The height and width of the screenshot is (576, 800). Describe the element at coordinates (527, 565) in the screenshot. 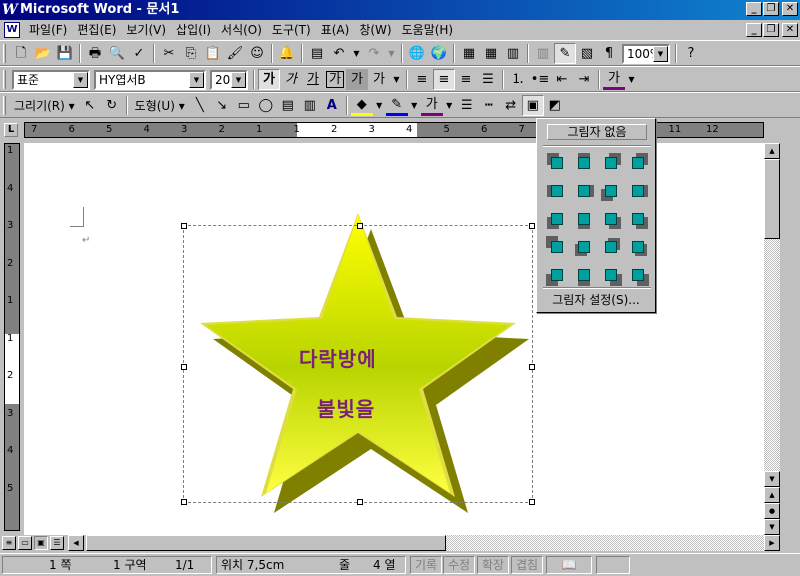

I see `status-ovr: 겹침` at that location.